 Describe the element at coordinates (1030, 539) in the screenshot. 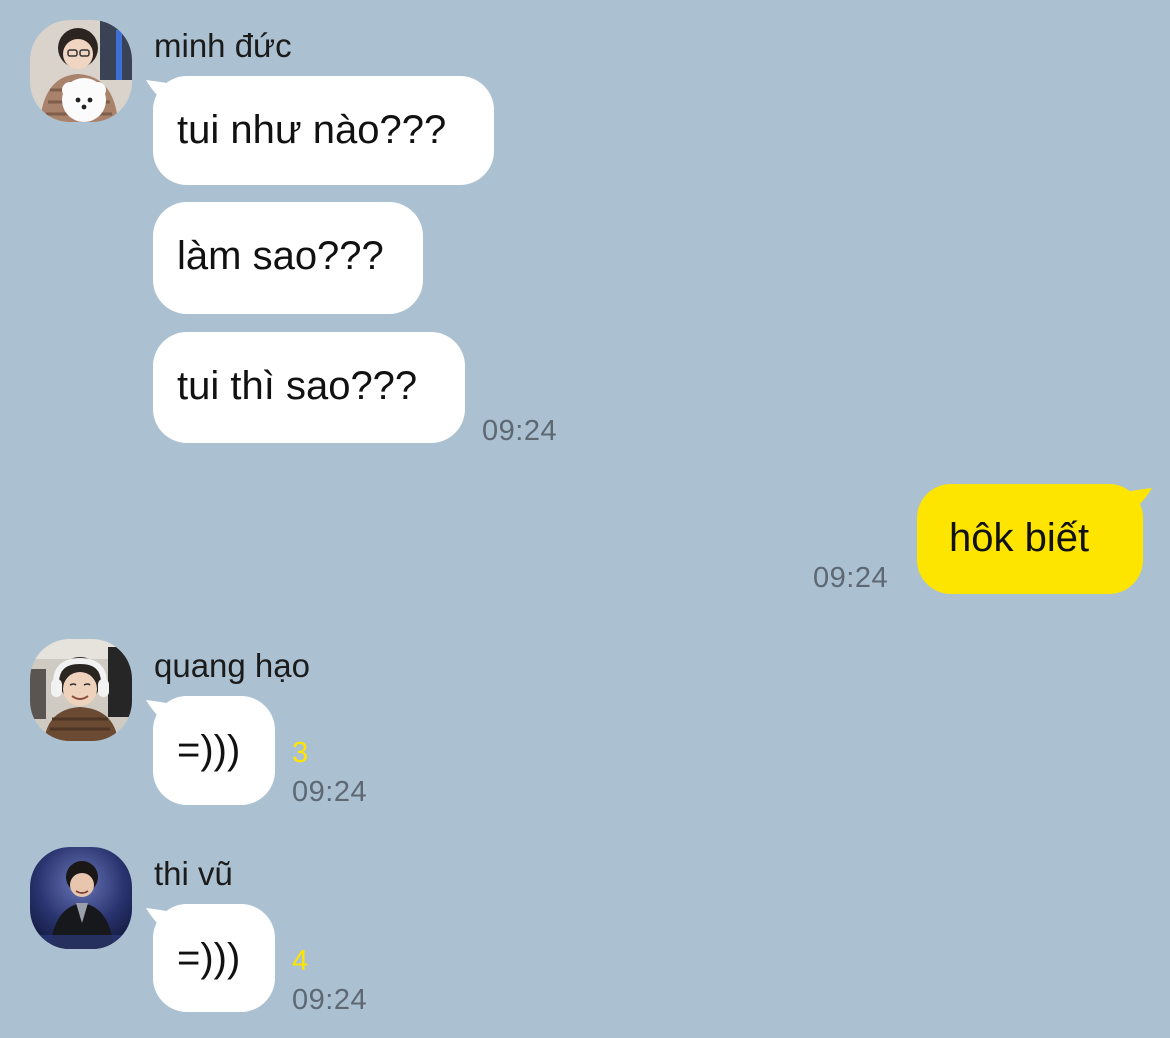

I see `my-message-bubble: hôk biết` at that location.